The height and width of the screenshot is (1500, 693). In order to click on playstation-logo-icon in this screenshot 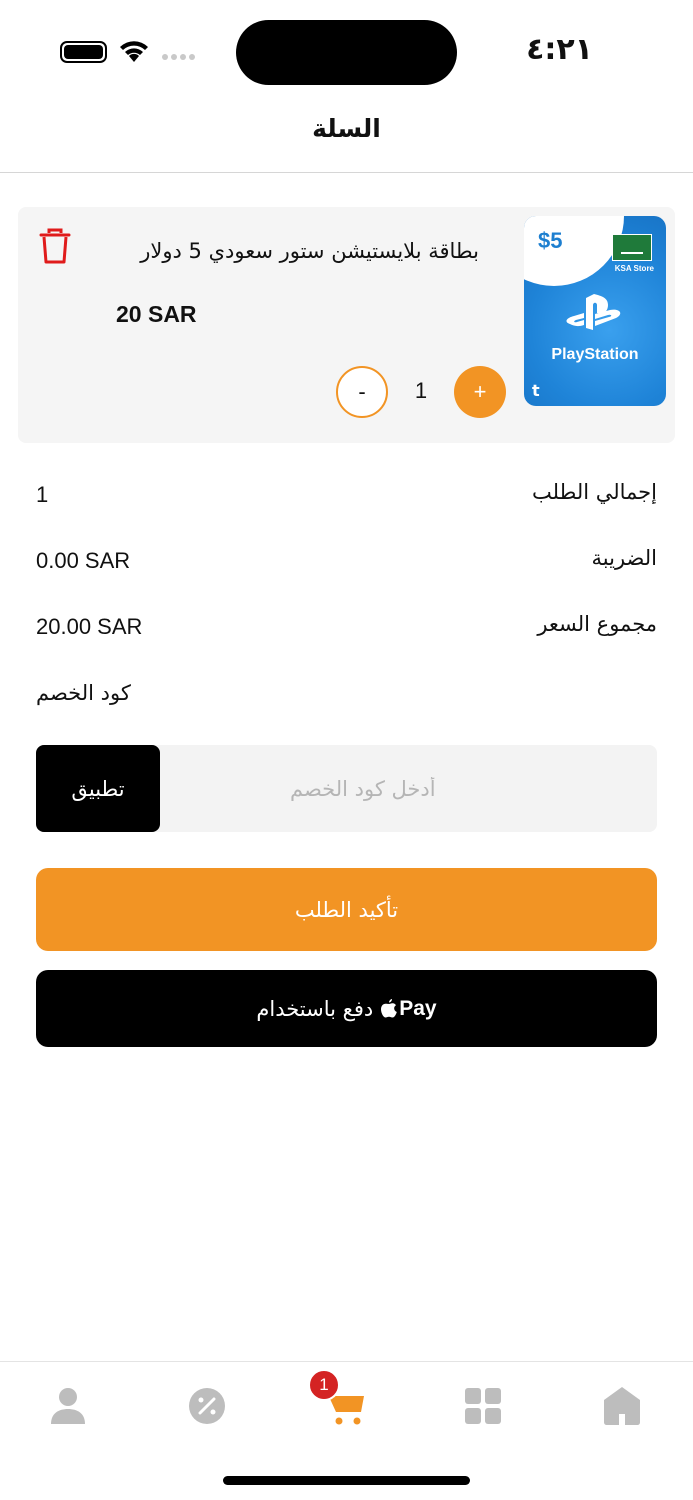, I will do `click(593, 312)`.